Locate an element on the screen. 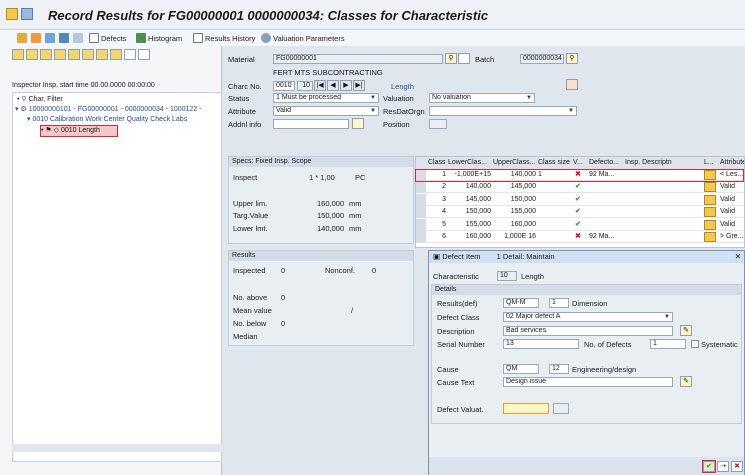 This screenshot has width=745, height=475. description-longtext-icon: ✎ is located at coordinates (686, 330).